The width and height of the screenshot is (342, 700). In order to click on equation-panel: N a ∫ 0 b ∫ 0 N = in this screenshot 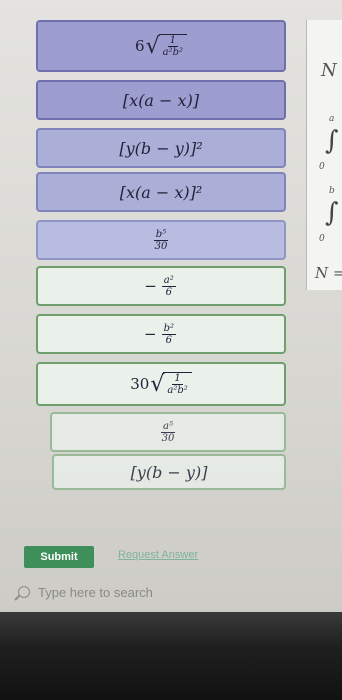, I will do `click(324, 155)`.